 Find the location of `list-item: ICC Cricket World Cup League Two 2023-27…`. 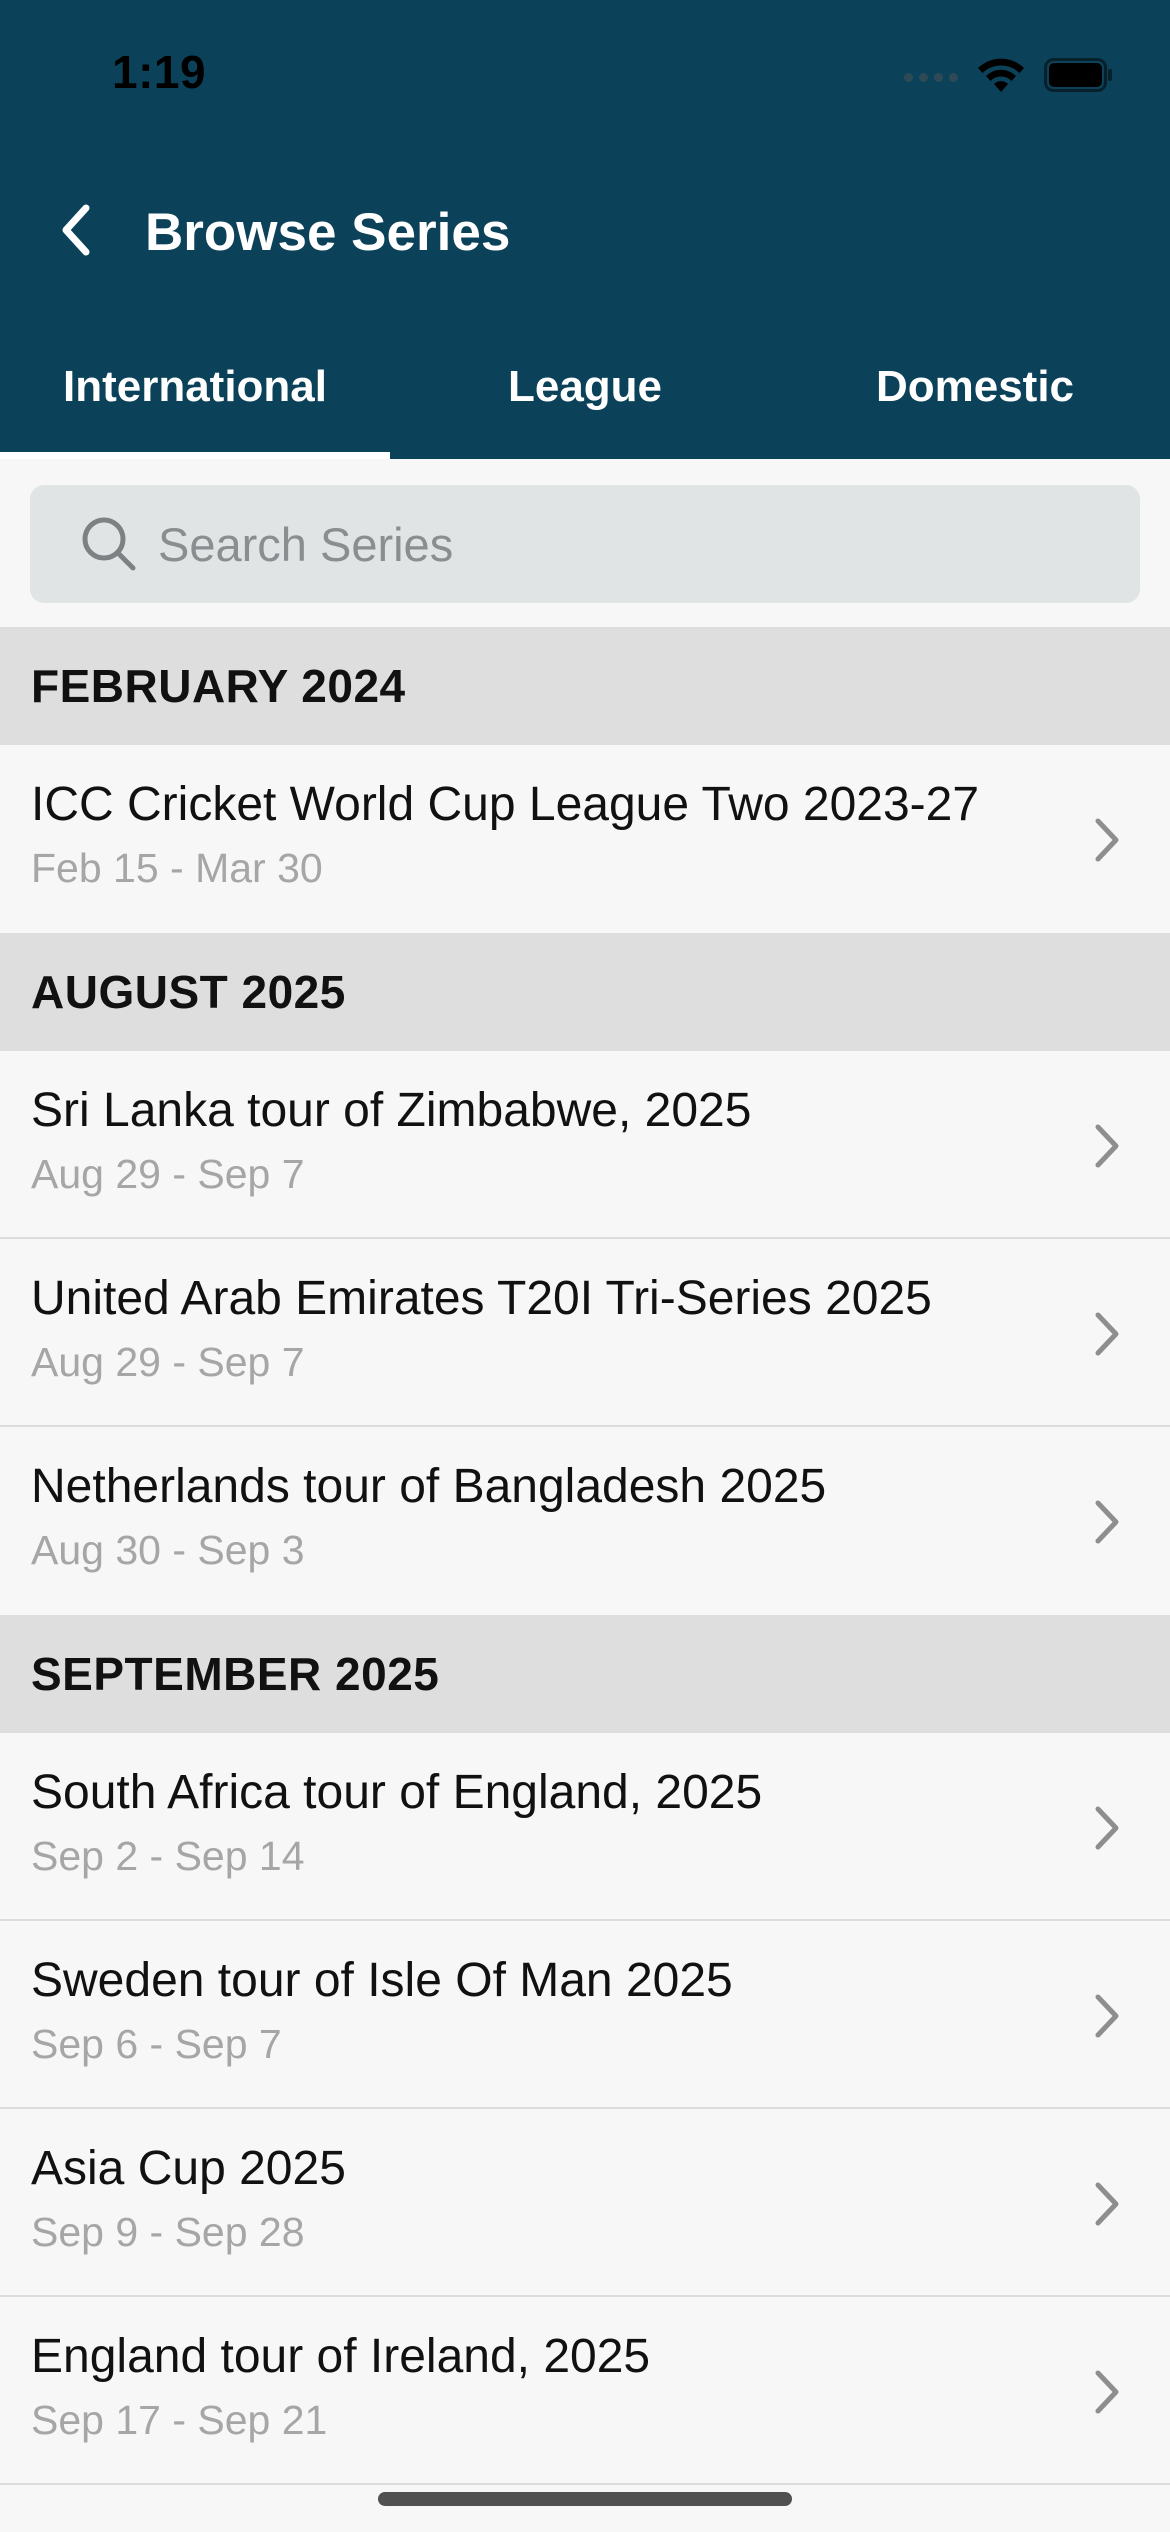

list-item: ICC Cricket World Cup League Two 2023-27… is located at coordinates (585, 839).